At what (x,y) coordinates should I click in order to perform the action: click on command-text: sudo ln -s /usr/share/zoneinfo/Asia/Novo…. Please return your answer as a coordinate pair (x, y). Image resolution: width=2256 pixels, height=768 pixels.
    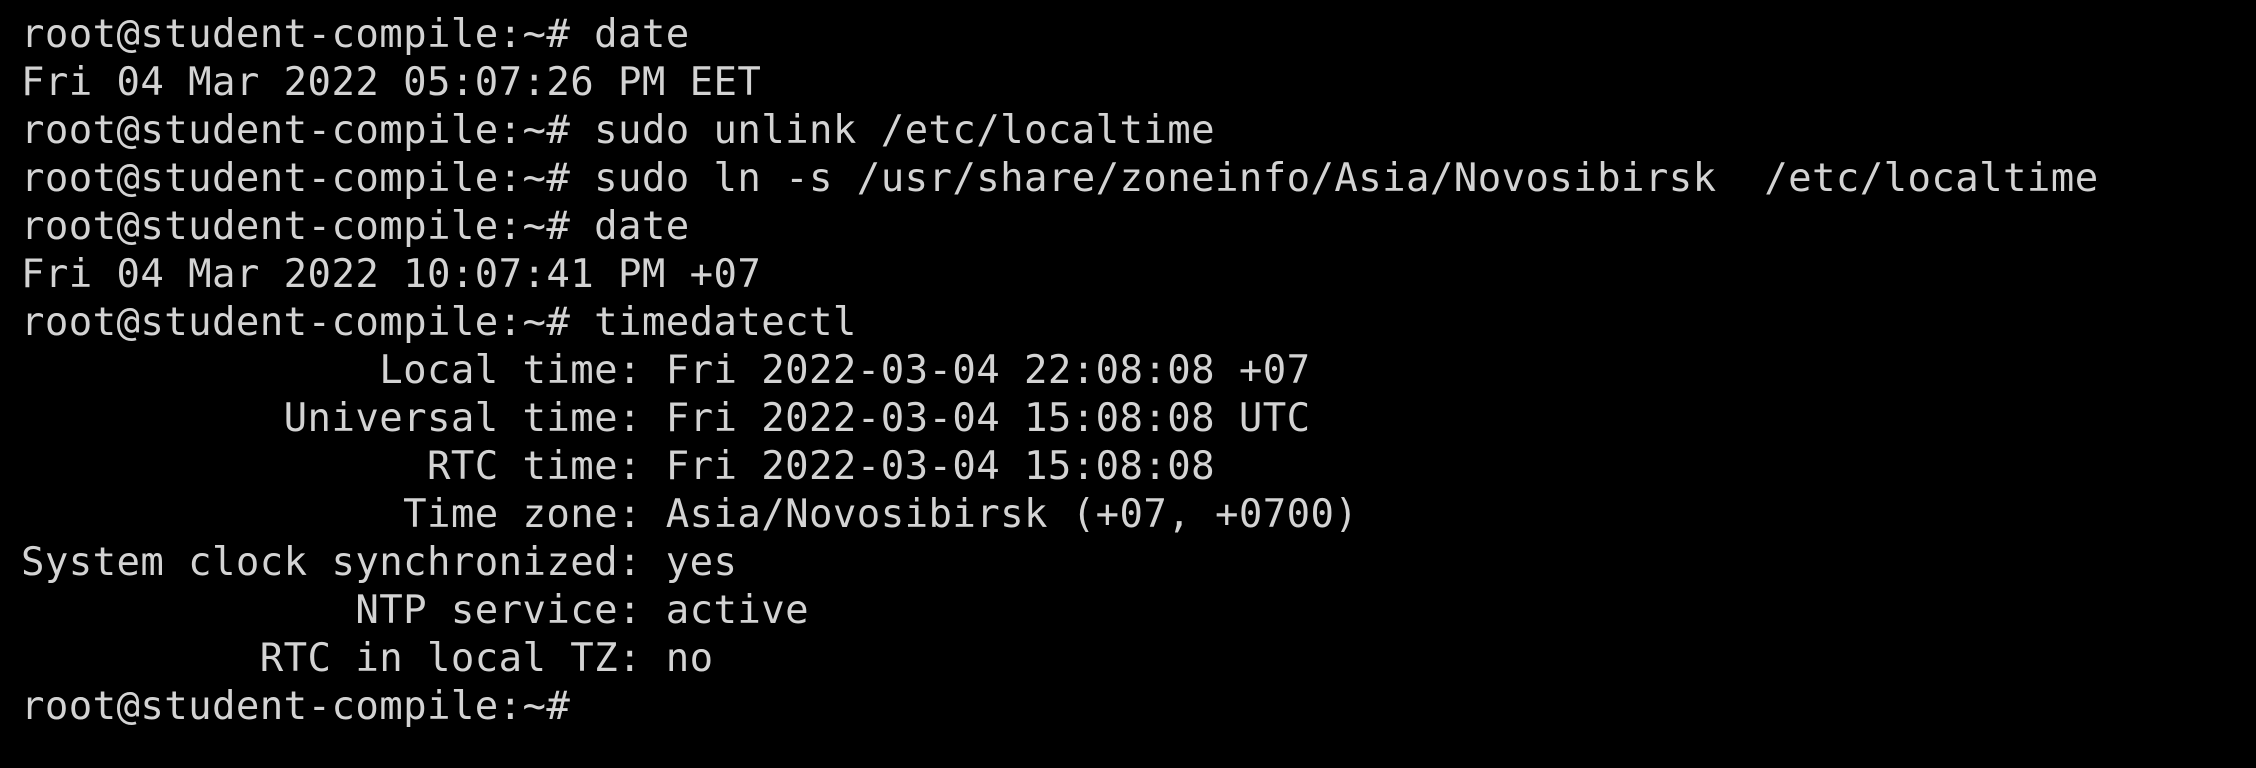
    Looking at the image, I should click on (1334, 178).